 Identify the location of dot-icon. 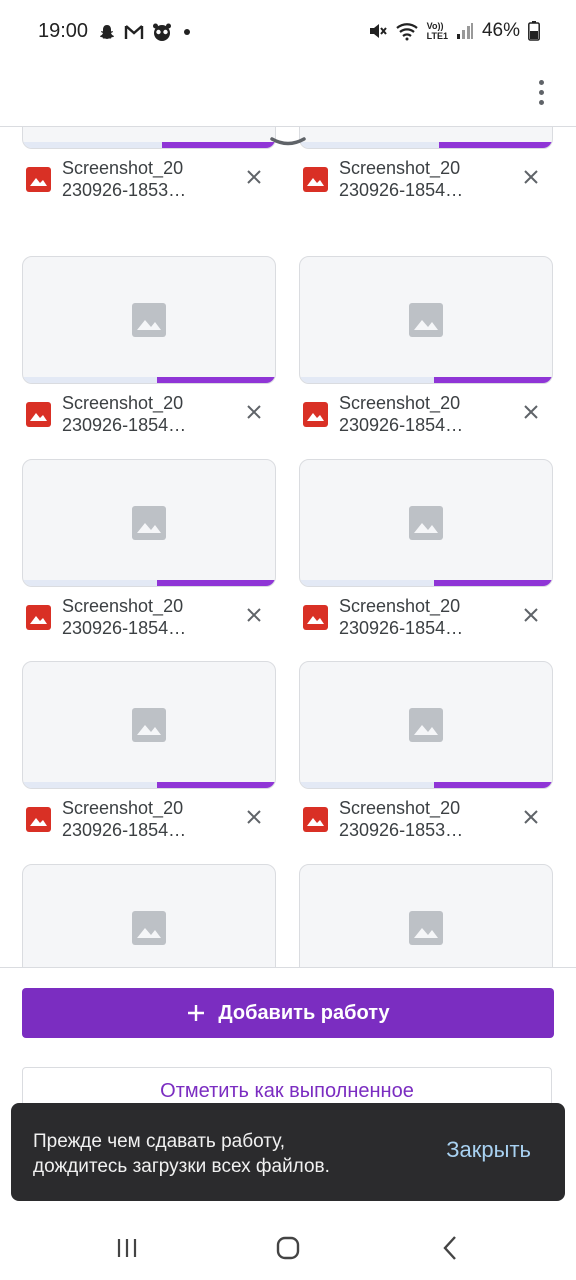
(187, 32).